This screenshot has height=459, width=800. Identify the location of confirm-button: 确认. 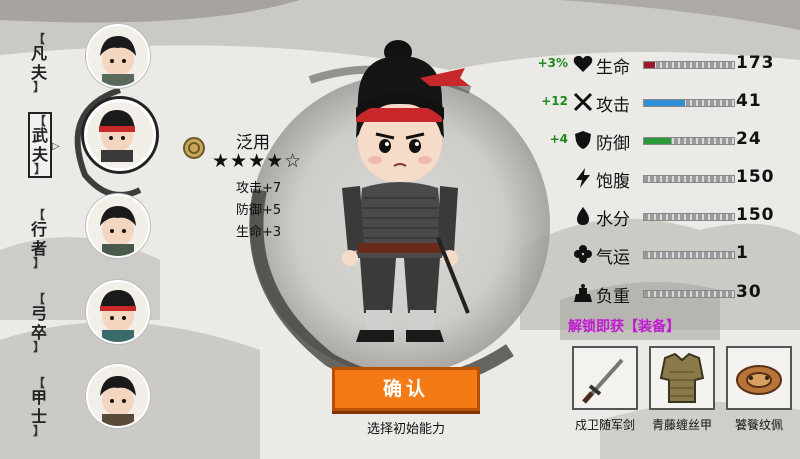
(406, 389).